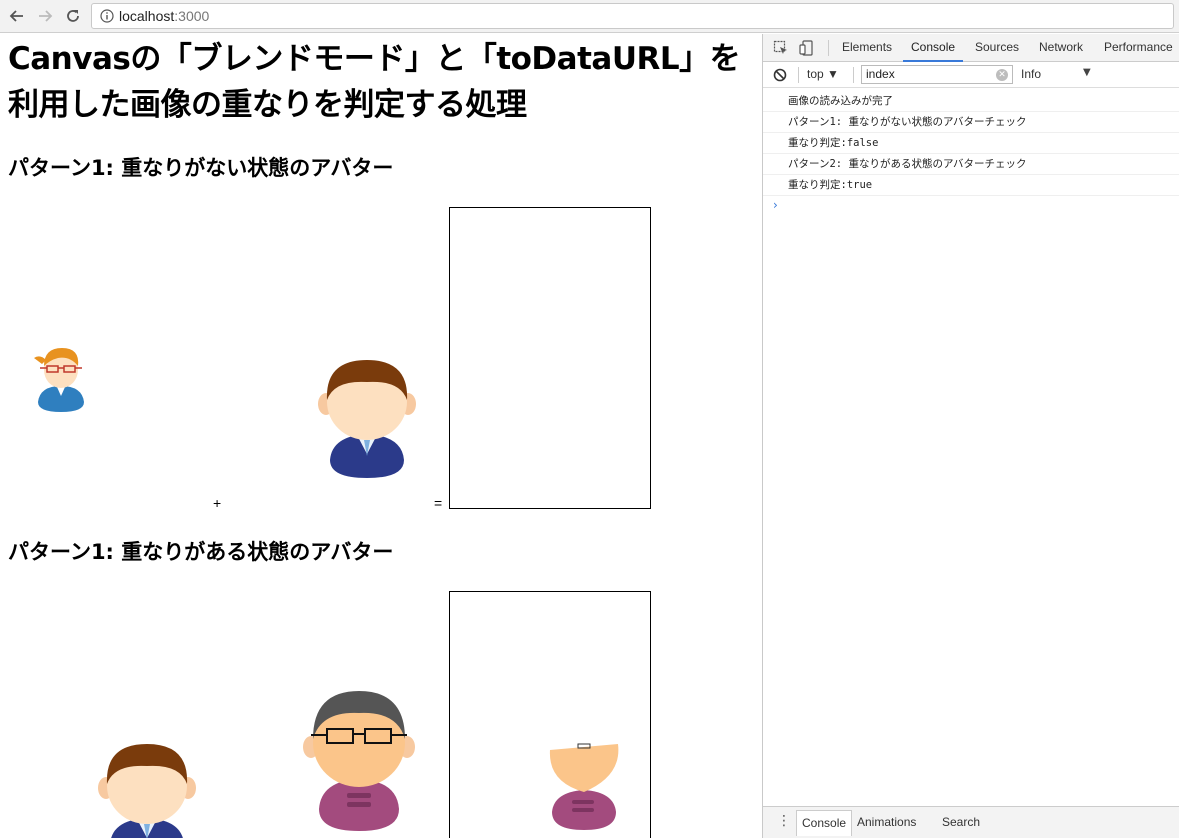  Describe the element at coordinates (824, 823) in the screenshot. I see `drawer-tab-console: Console` at that location.